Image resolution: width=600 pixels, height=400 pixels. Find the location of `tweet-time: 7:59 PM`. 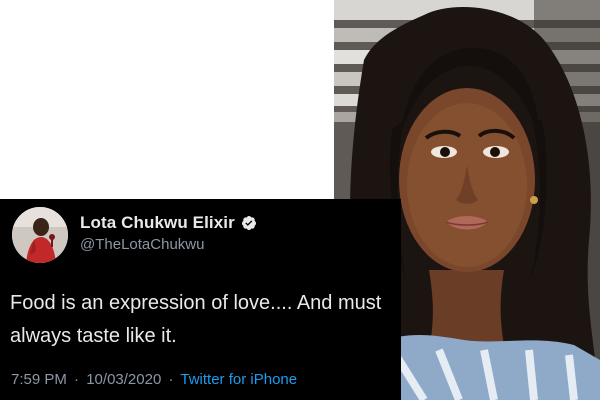

tweet-time: 7:59 PM is located at coordinates (39, 379).